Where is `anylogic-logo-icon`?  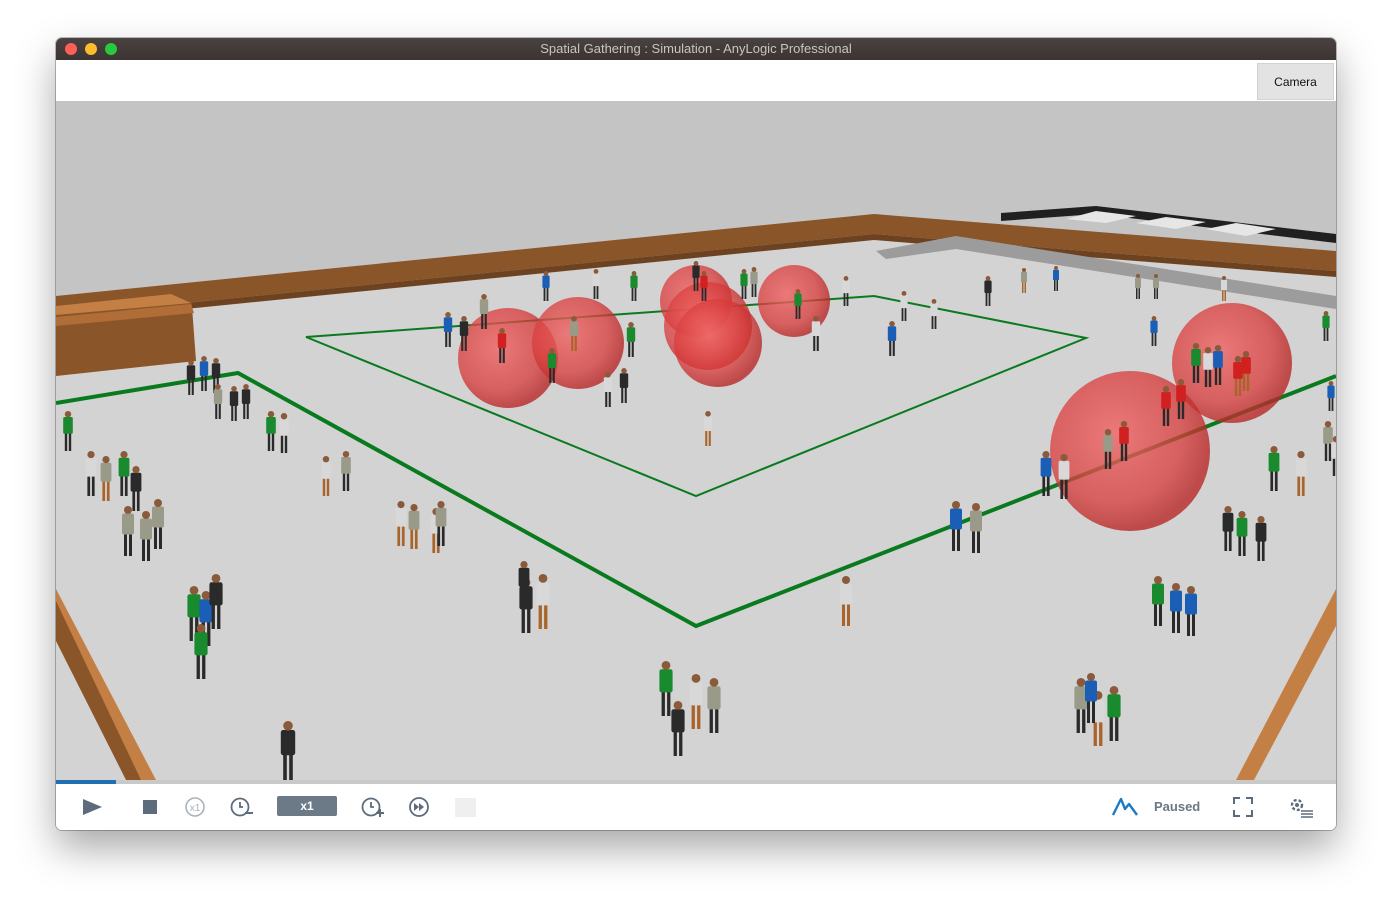 anylogic-logo-icon is located at coordinates (1124, 806).